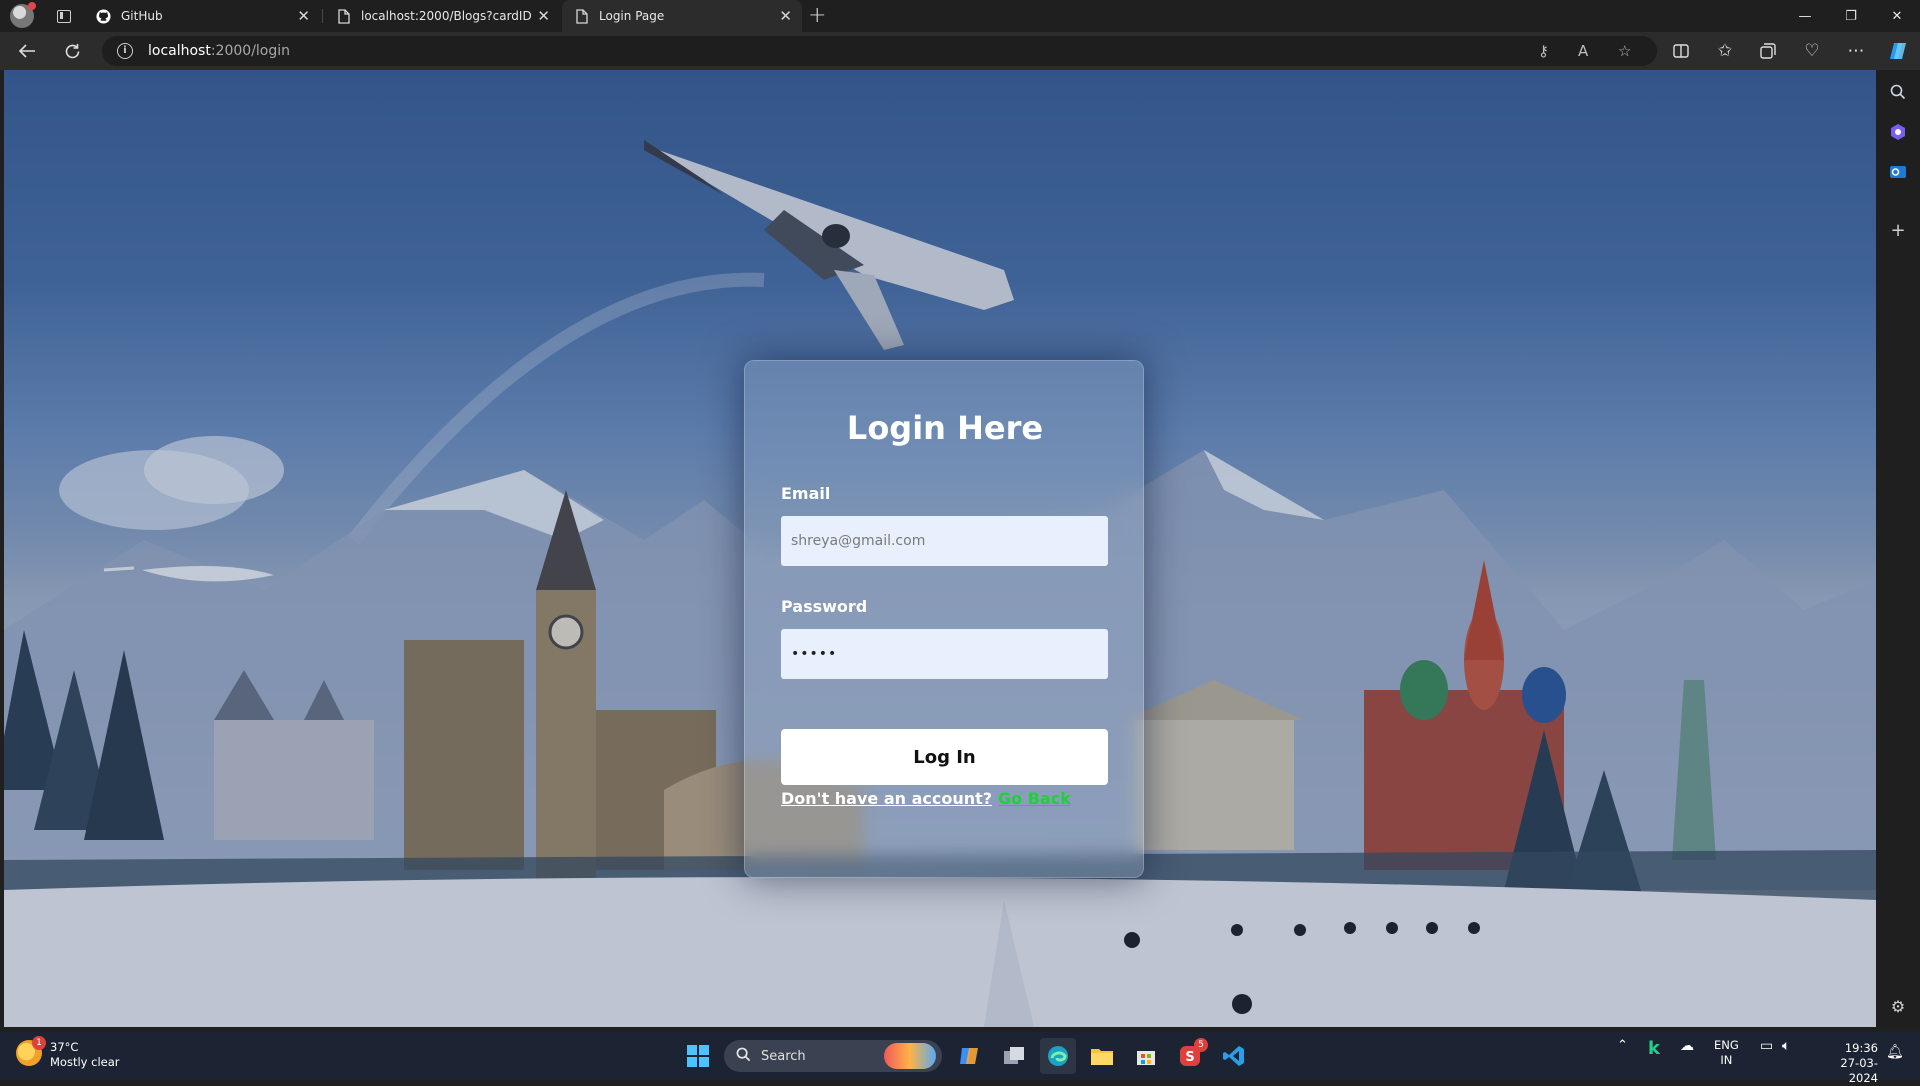 The height and width of the screenshot is (1086, 1920). Describe the element at coordinates (1201, 1045) in the screenshot. I see `skype-badge: 5` at that location.